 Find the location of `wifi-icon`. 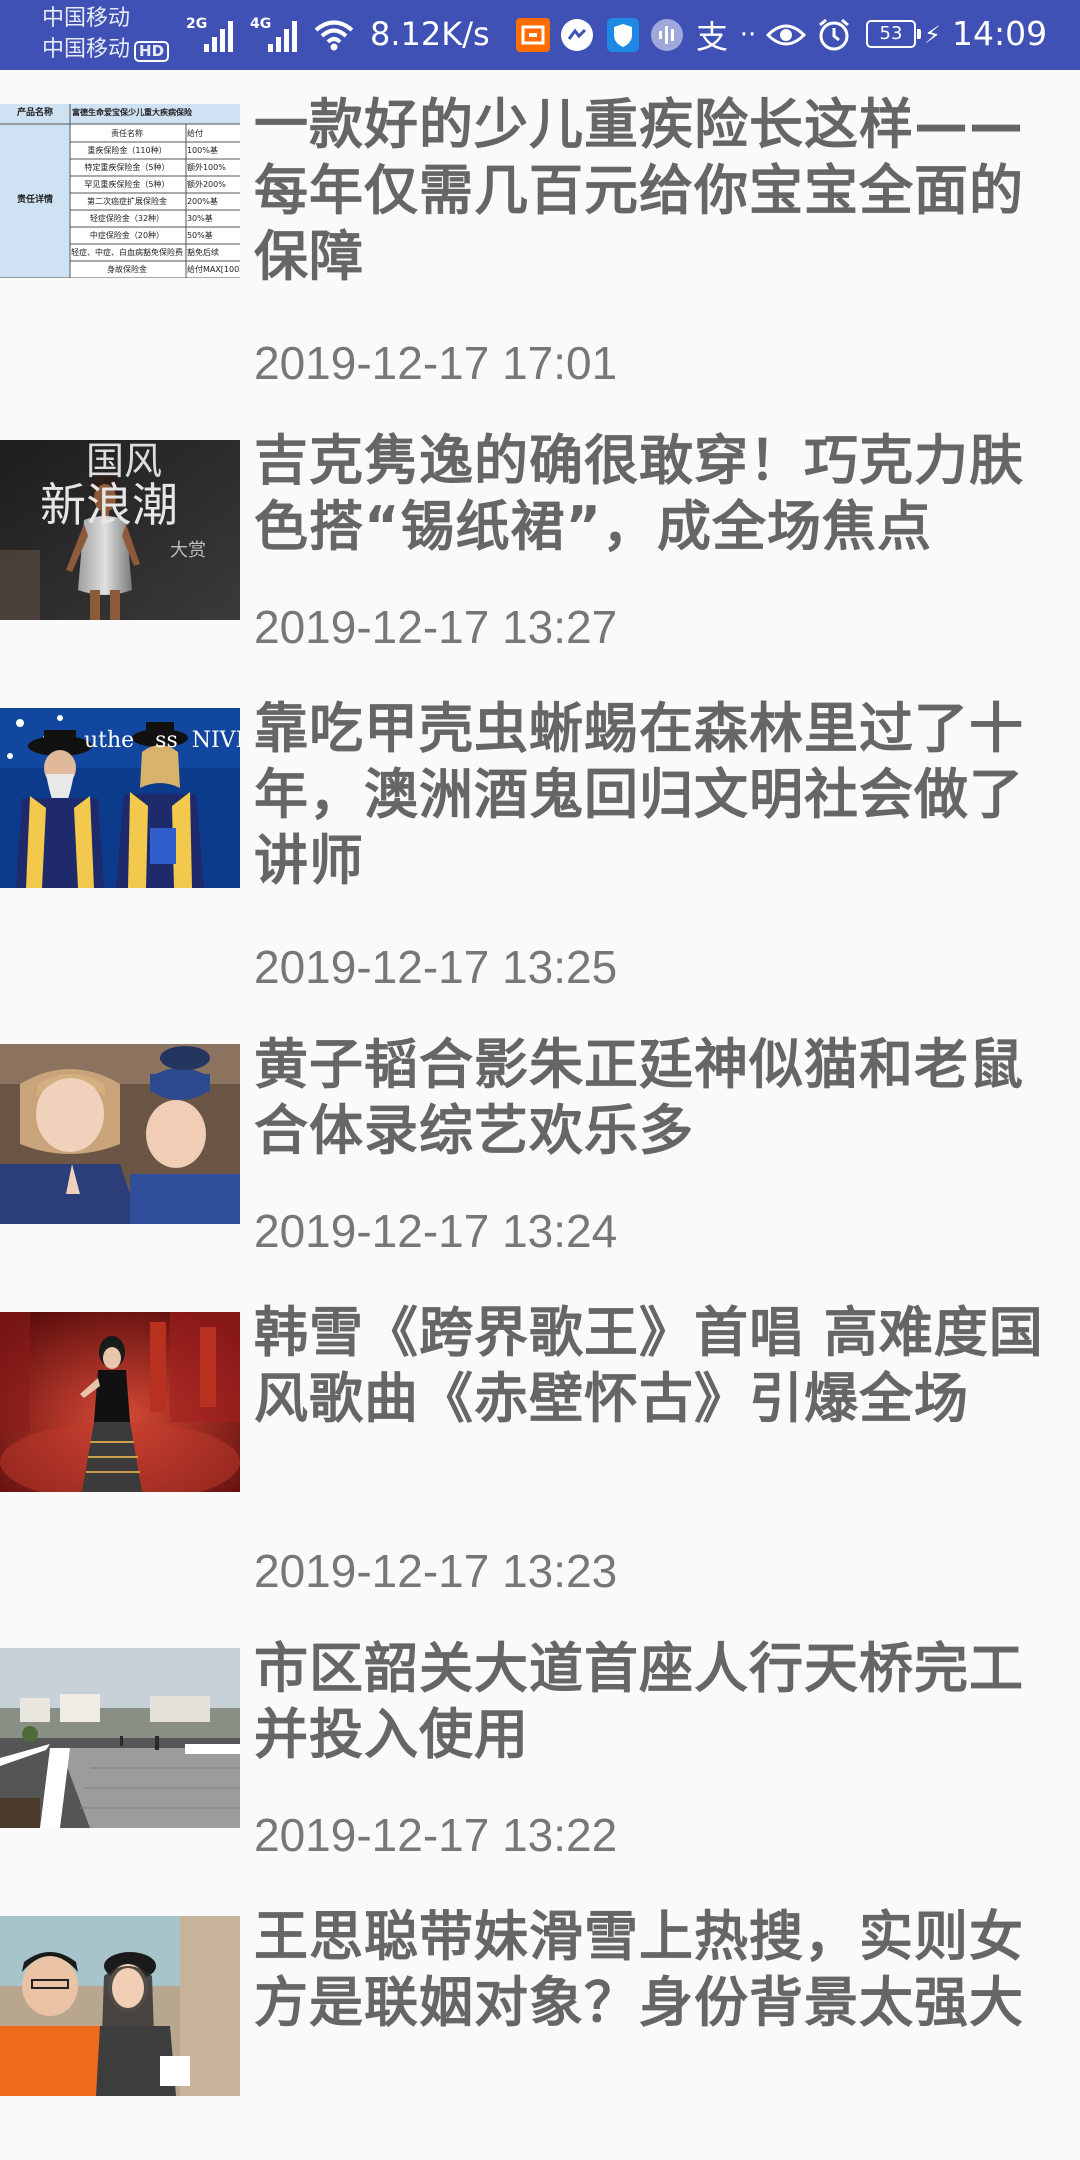

wifi-icon is located at coordinates (334, 35).